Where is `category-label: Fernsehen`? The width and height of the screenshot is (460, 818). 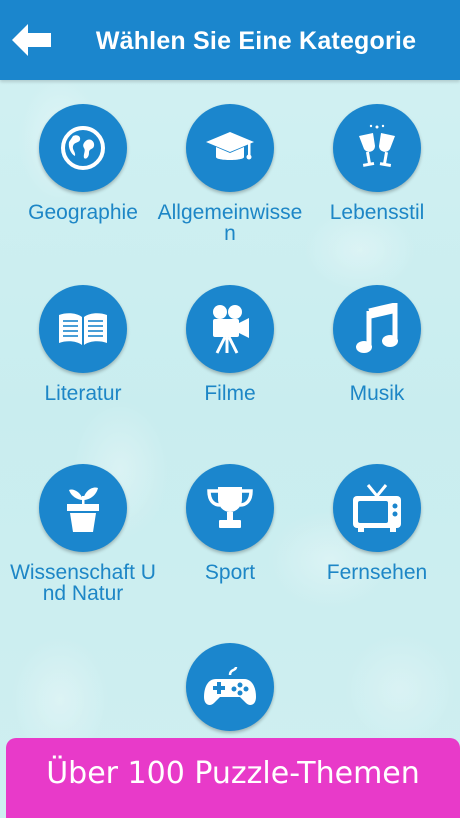
category-label: Fernsehen is located at coordinates (377, 572).